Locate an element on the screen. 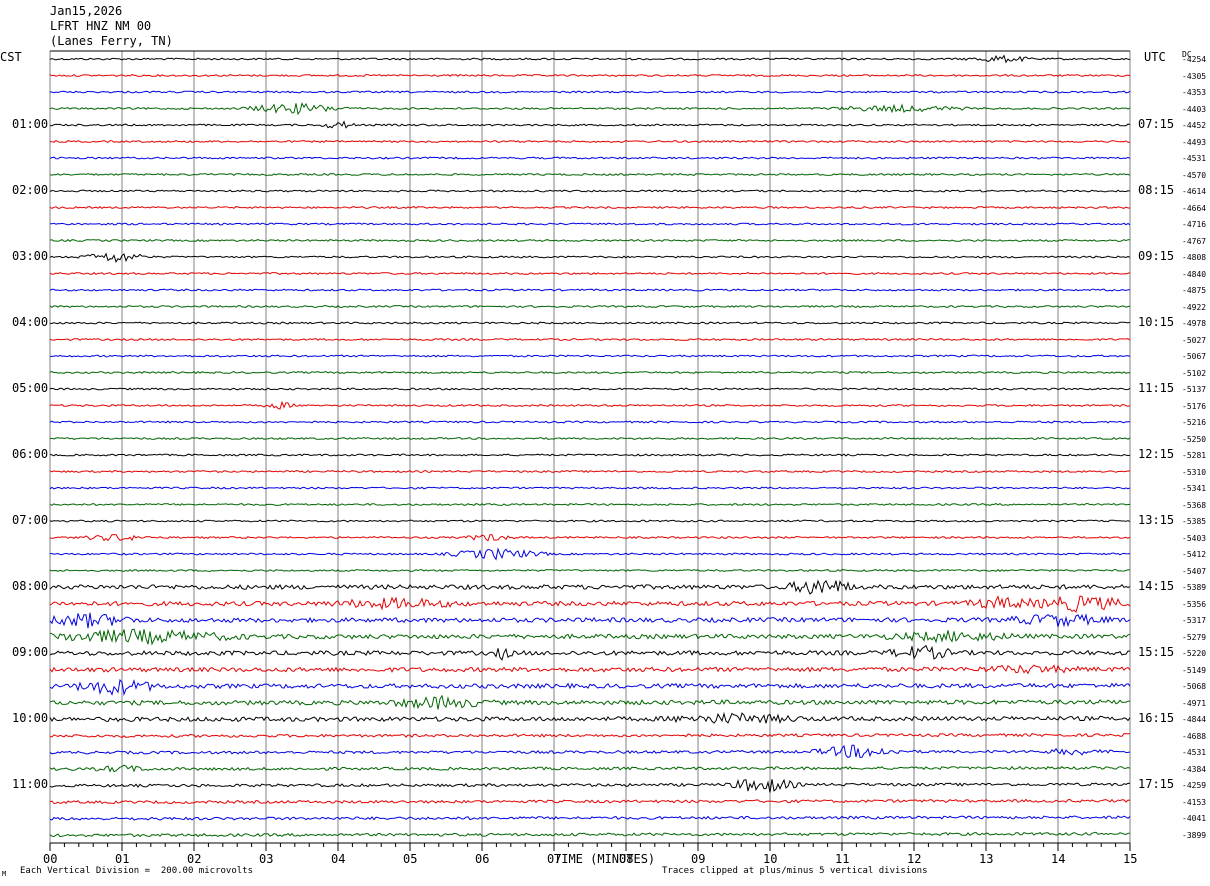 This screenshot has height=886, width=1210. dc-offset-label: -4840 is located at coordinates (1194, 274).